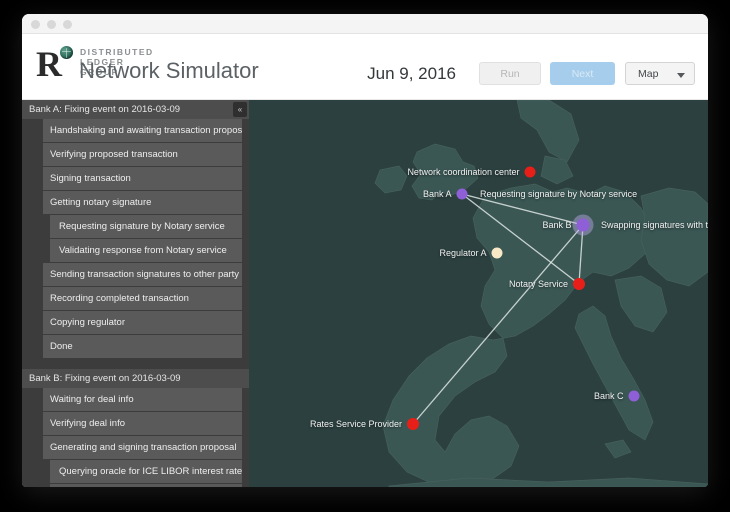 The image size is (730, 512). I want to click on sidebar-step: Waiting for deal info, so click(142, 399).